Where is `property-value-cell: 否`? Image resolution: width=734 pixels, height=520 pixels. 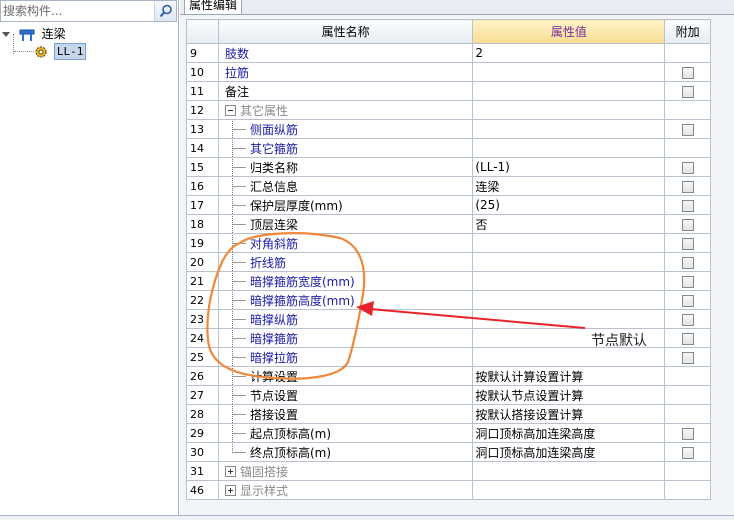
property-value-cell: 否 is located at coordinates (569, 224).